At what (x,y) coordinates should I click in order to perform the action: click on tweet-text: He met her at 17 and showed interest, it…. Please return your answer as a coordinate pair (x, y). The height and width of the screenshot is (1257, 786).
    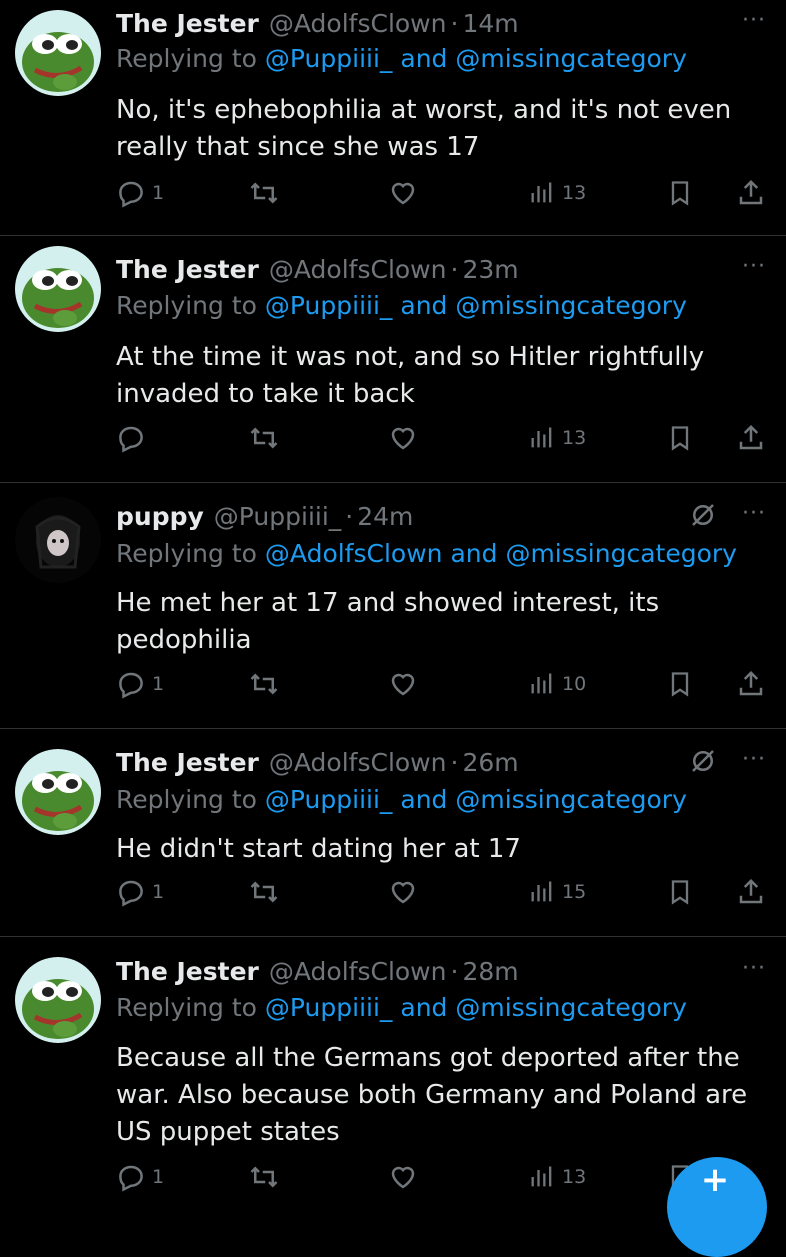
    Looking at the image, I should click on (388, 621).